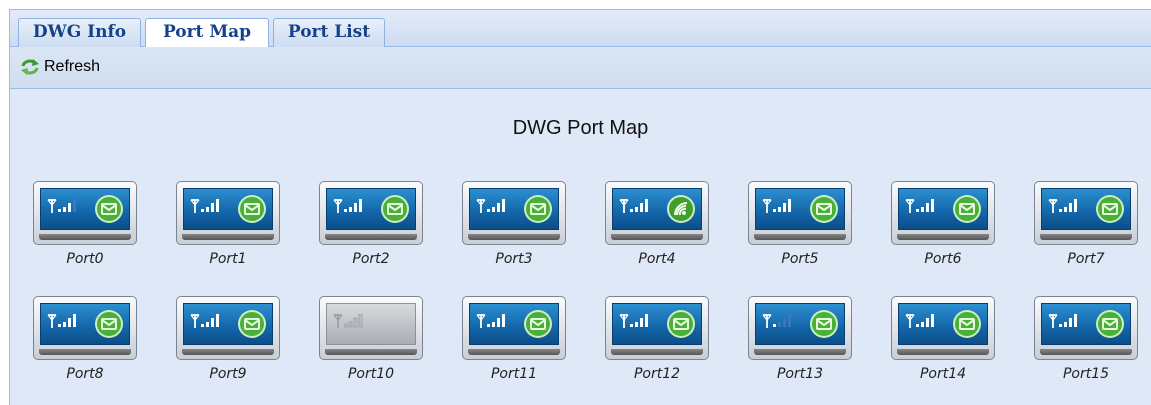  I want to click on port-tile: Port15, so click(1086, 342).